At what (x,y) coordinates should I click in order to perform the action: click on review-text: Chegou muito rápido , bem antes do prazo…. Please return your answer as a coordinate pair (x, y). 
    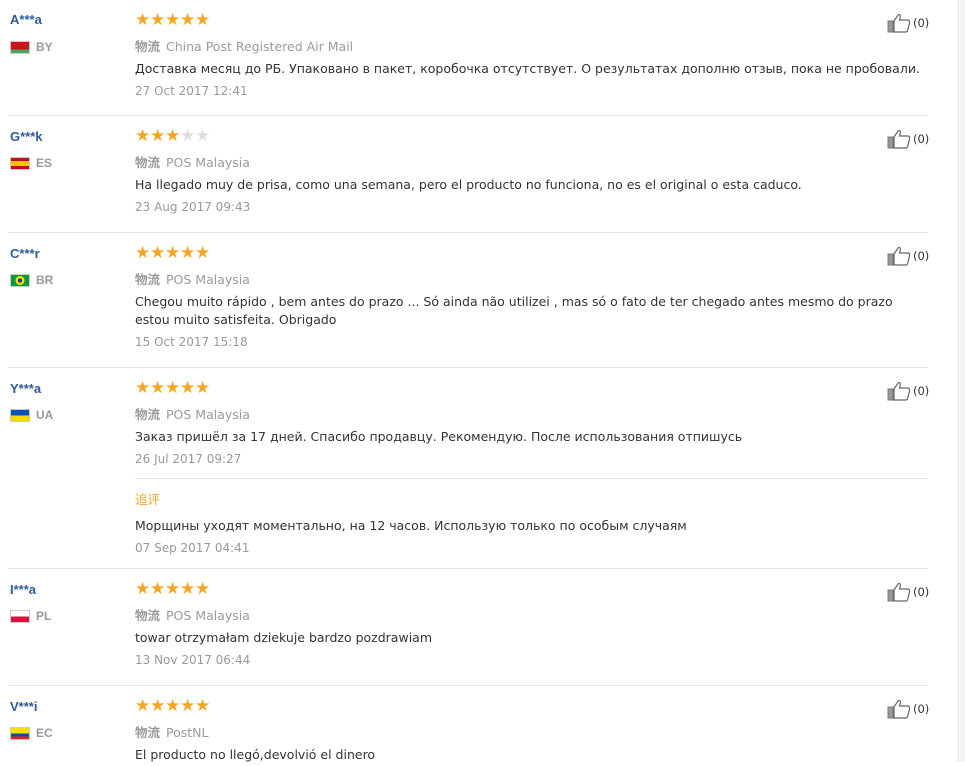
    Looking at the image, I should click on (514, 310).